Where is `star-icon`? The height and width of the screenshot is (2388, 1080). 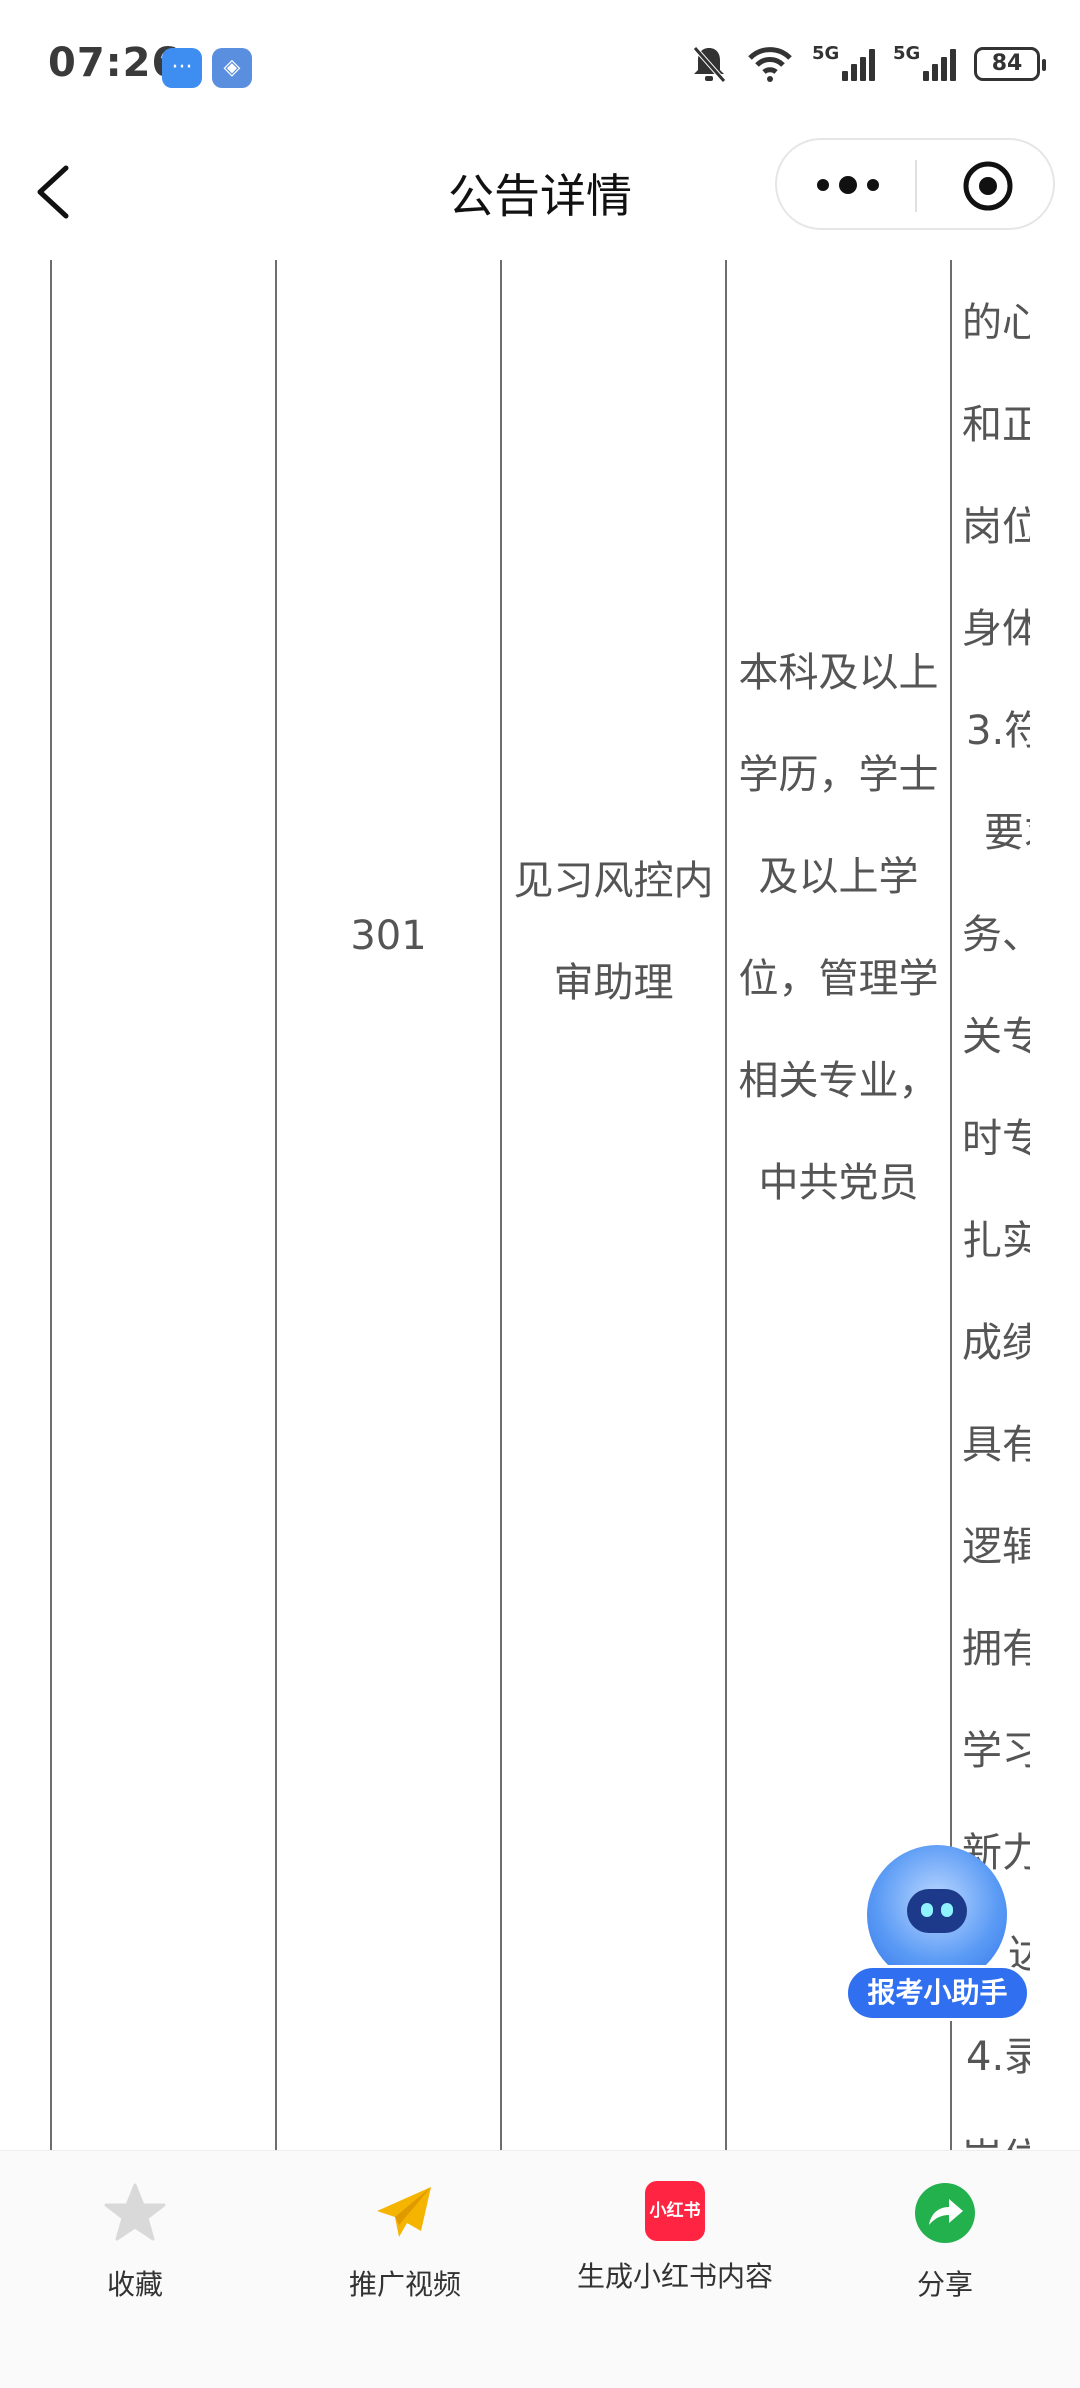 star-icon is located at coordinates (135, 2212).